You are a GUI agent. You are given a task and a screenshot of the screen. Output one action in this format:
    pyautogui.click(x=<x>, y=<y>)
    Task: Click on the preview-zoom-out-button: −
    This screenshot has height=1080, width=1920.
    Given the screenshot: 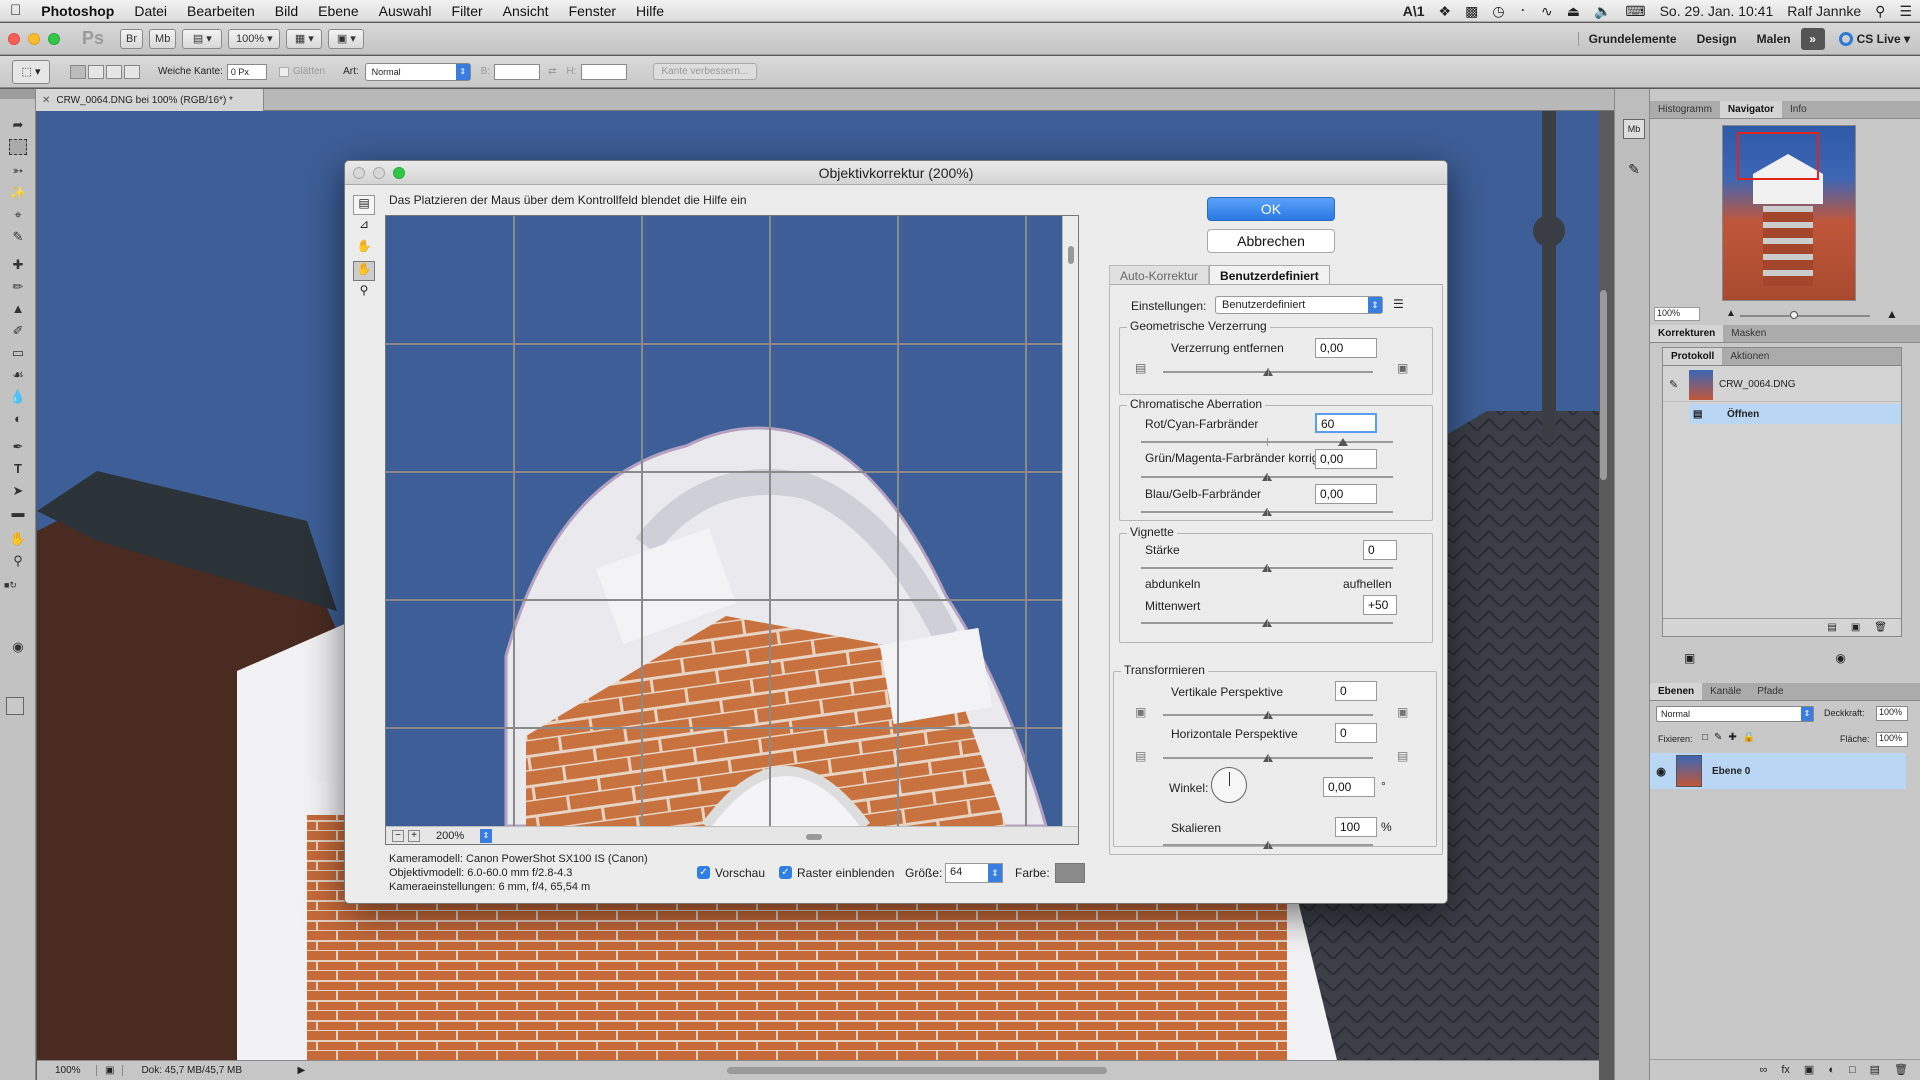 What is the action you would take?
    pyautogui.click(x=398, y=836)
    